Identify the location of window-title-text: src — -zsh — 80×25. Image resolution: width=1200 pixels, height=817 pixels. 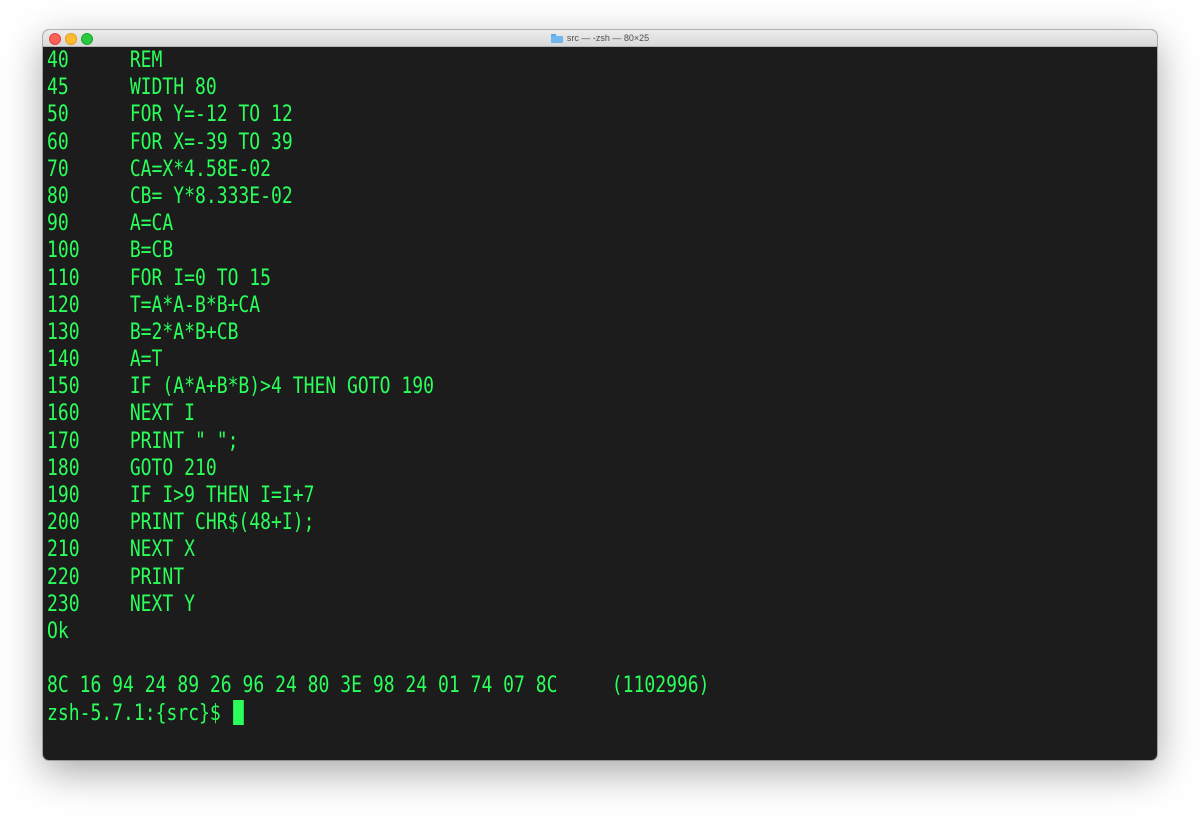
(608, 38).